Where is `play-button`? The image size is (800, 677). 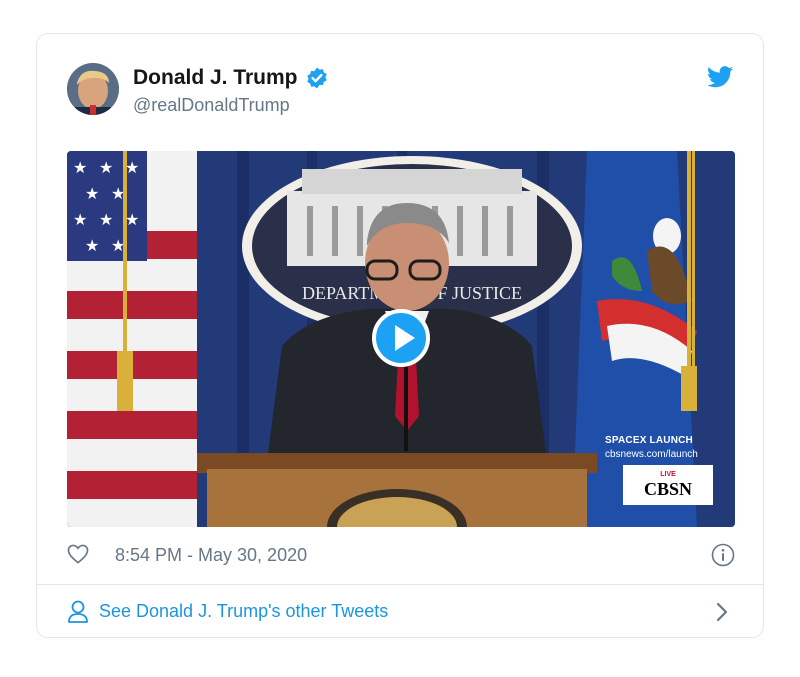 play-button is located at coordinates (401, 338).